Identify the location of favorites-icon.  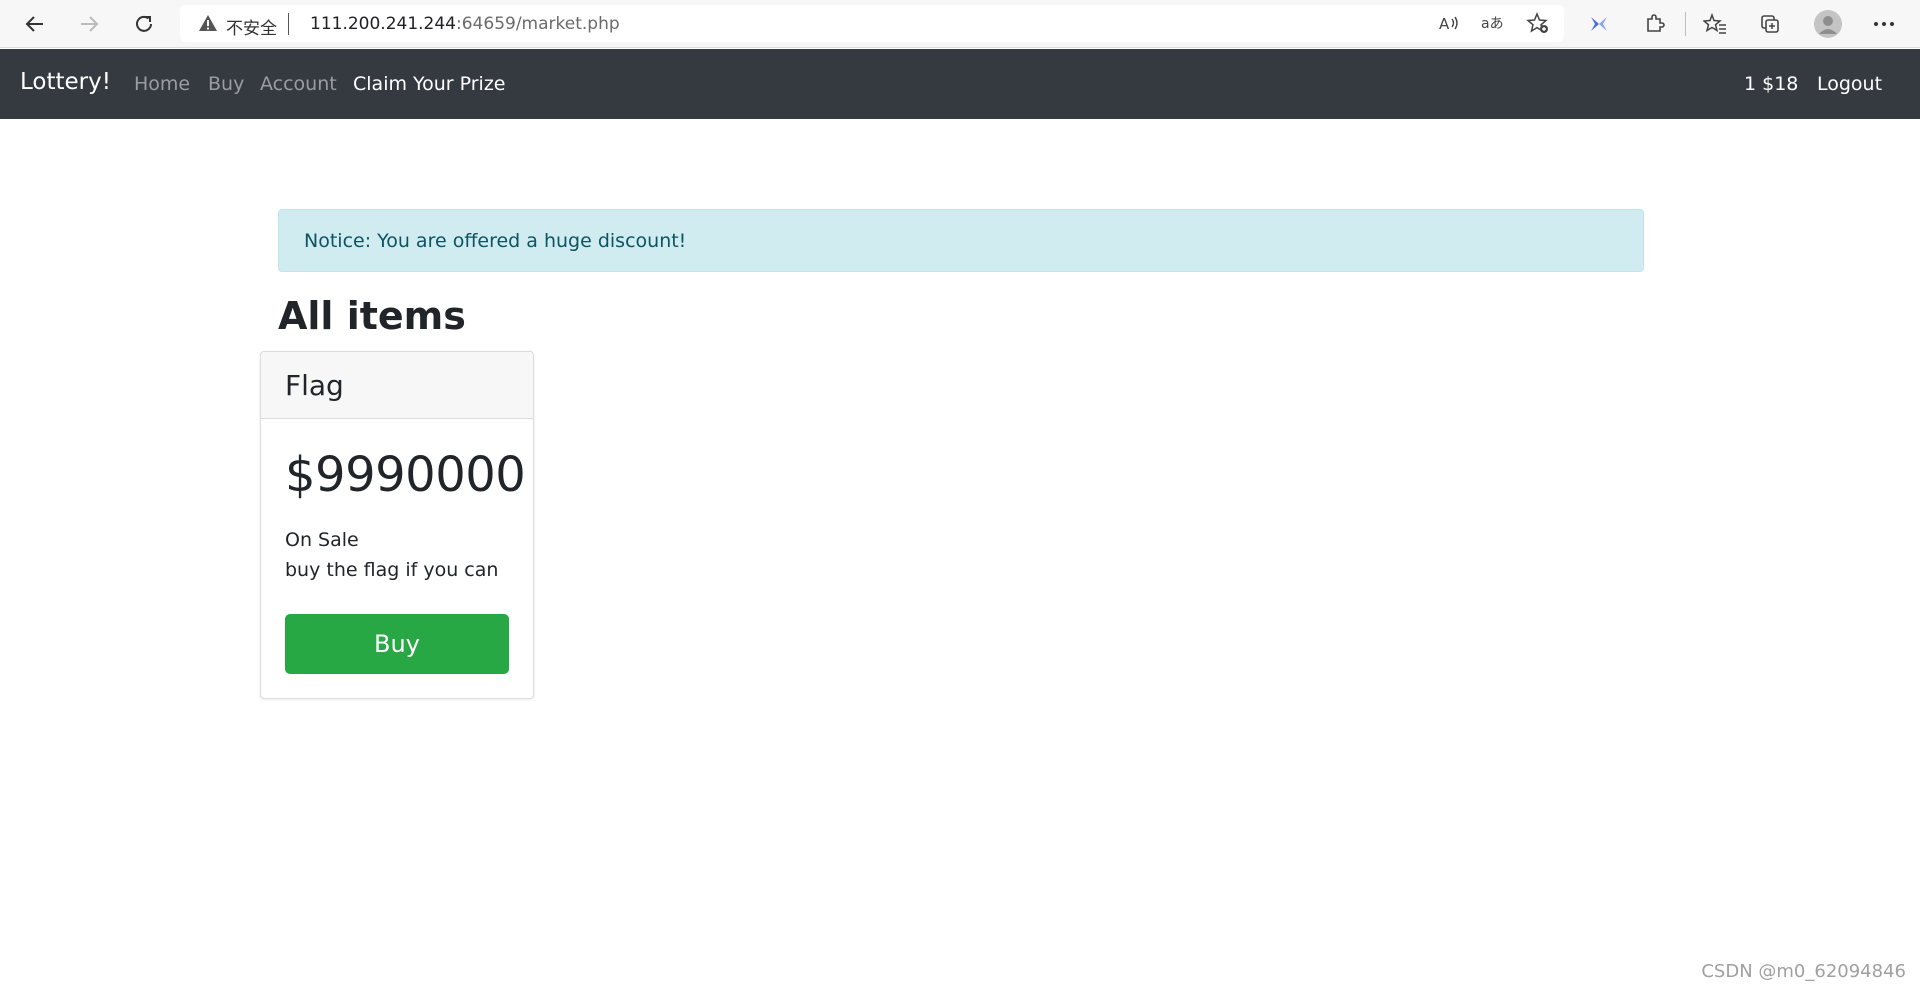
(1714, 23).